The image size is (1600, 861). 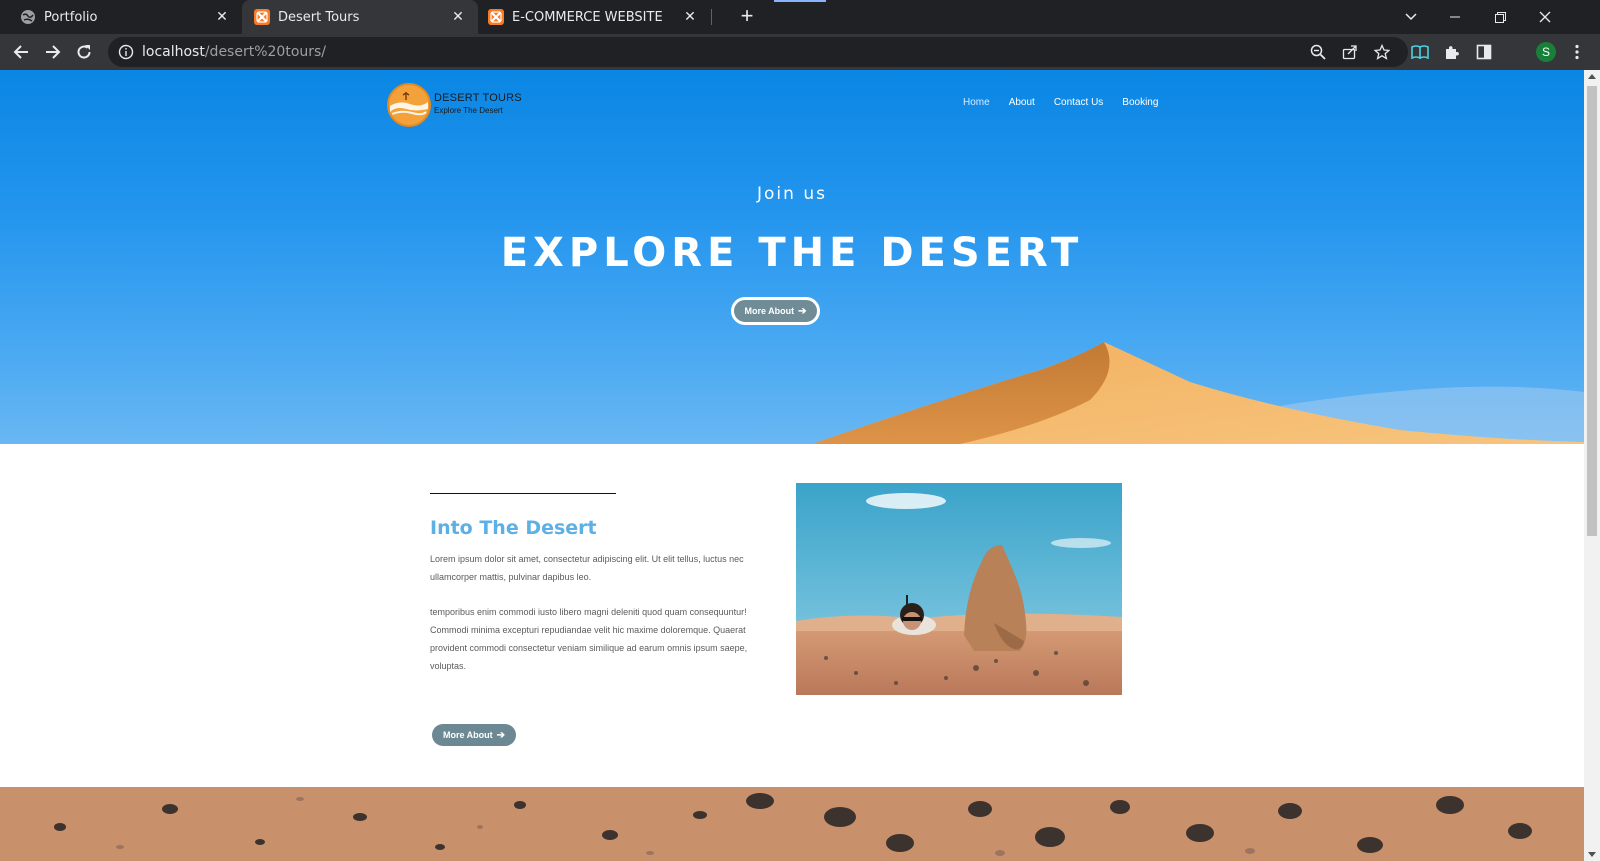 I want to click on hero-kicker: Join us, so click(x=792, y=194).